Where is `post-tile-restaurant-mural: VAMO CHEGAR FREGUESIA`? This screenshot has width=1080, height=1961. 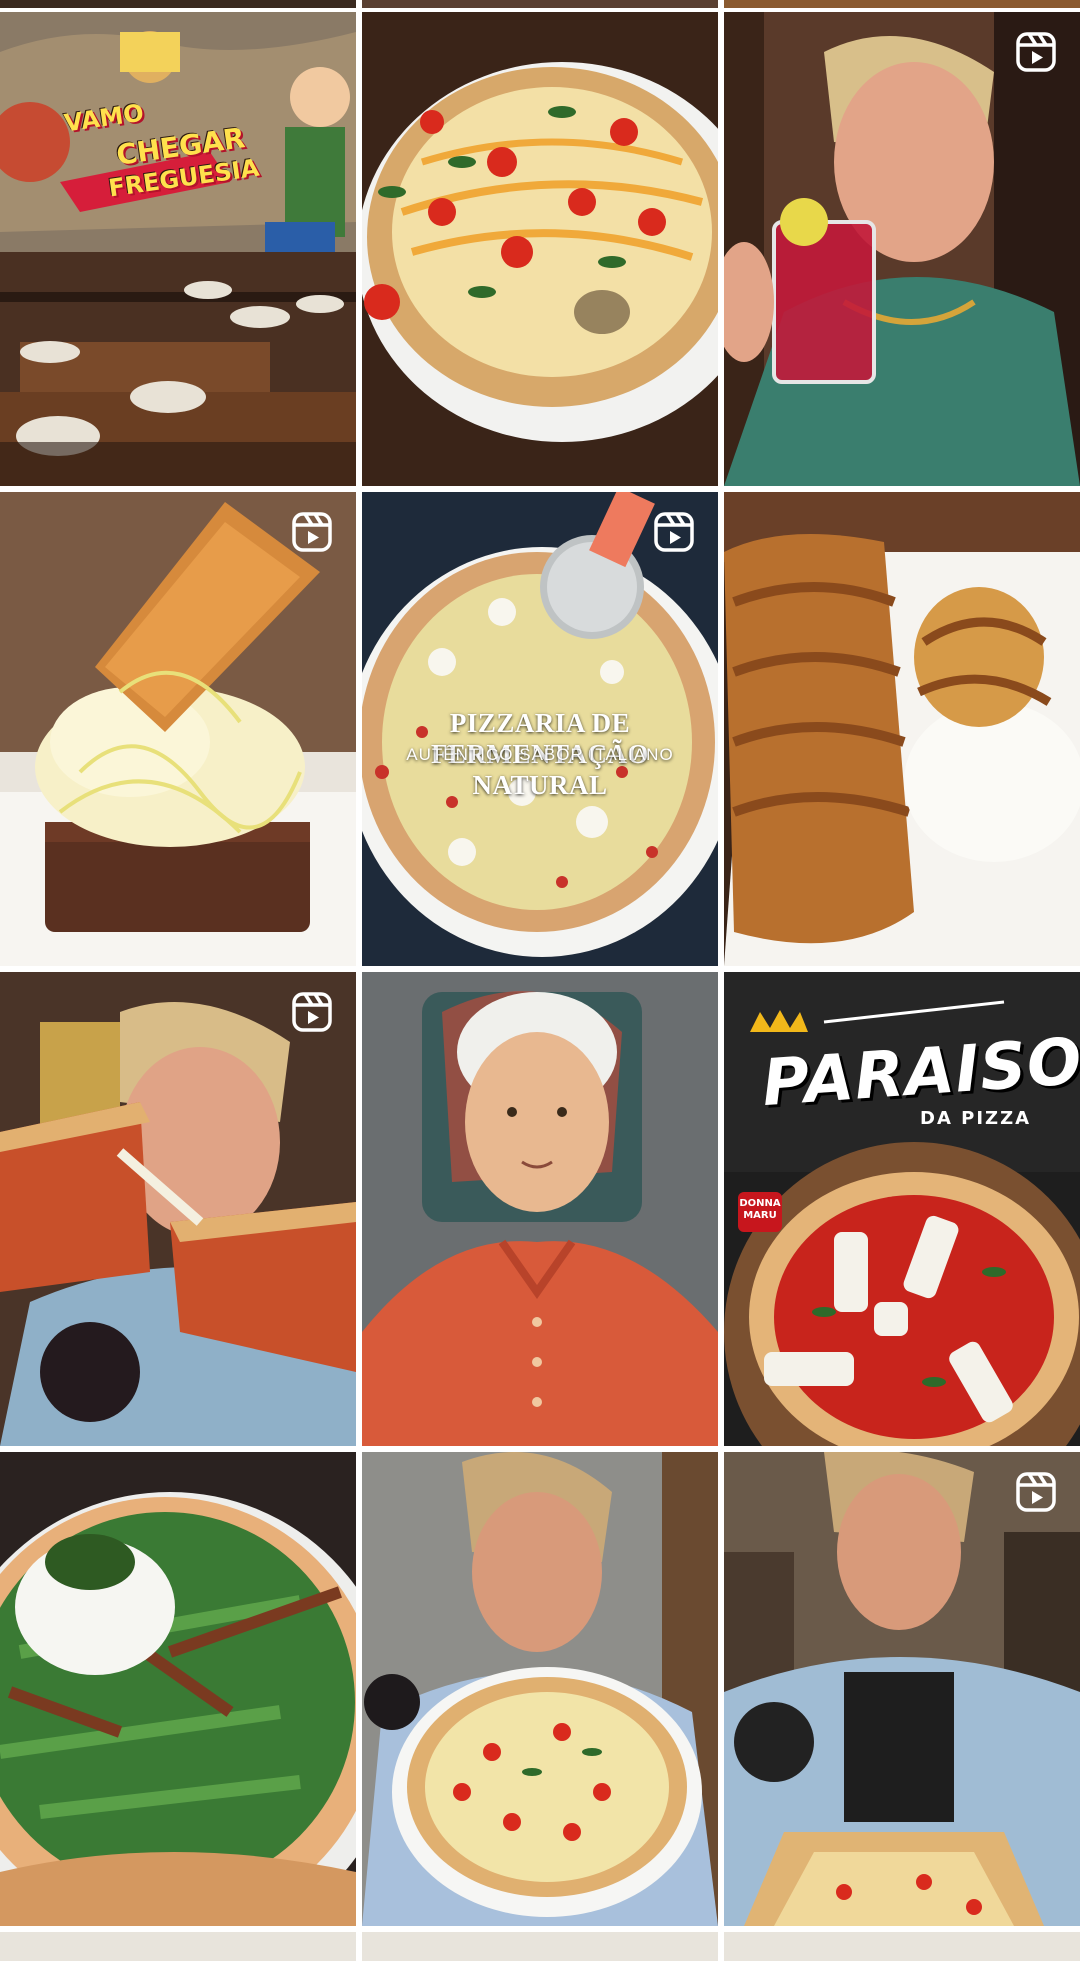
post-tile-restaurant-mural: VAMO CHEGAR FREGUESIA is located at coordinates (178, 249).